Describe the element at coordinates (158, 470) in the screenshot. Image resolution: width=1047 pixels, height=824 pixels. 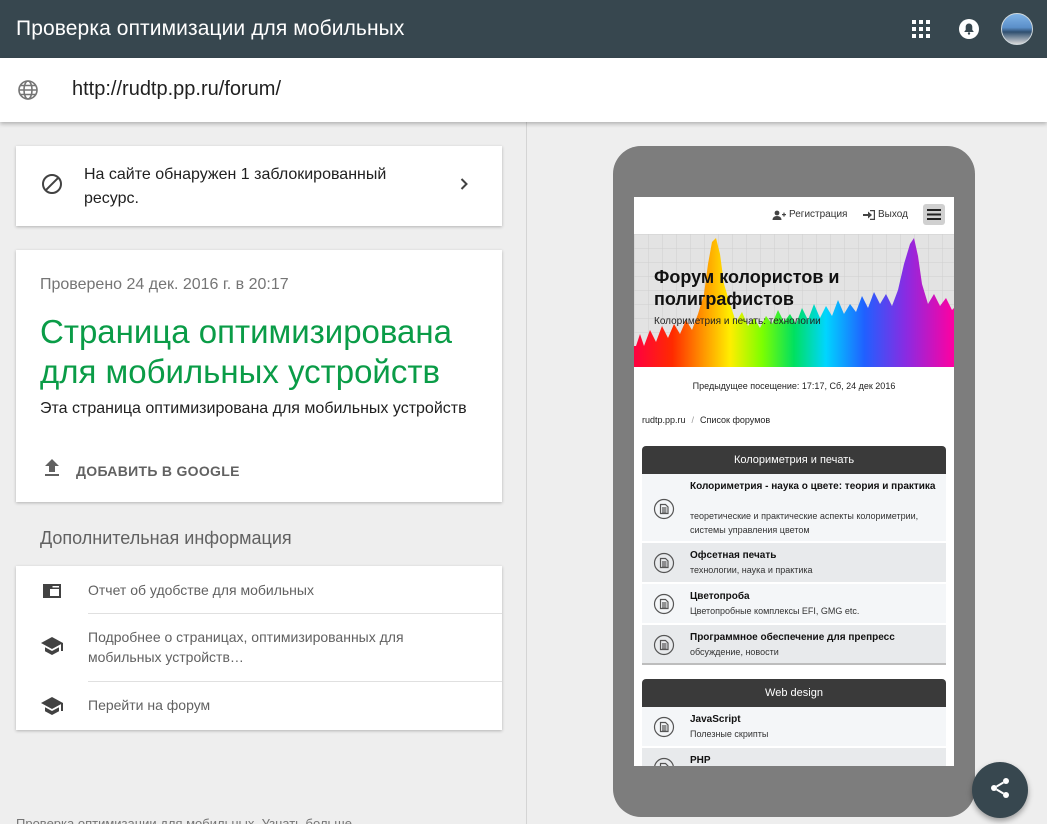
I see `add-to-google-label: ДОБАВИТЬ В GOOGLE` at that location.